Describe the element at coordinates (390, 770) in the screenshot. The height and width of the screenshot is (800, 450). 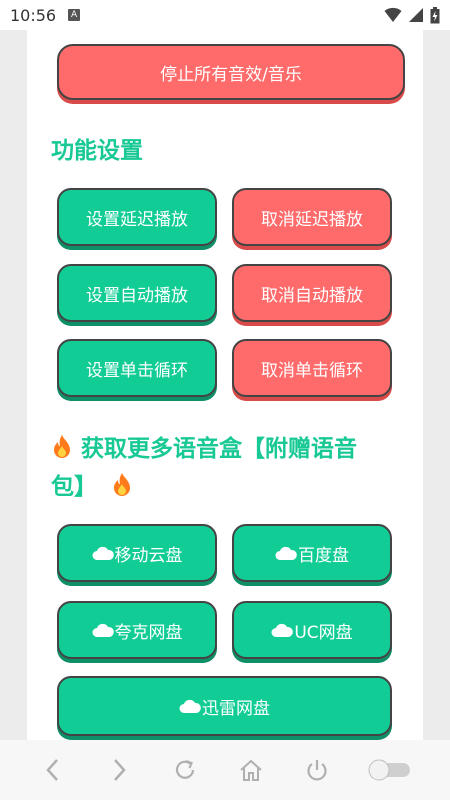
I see `toggle-icon` at that location.